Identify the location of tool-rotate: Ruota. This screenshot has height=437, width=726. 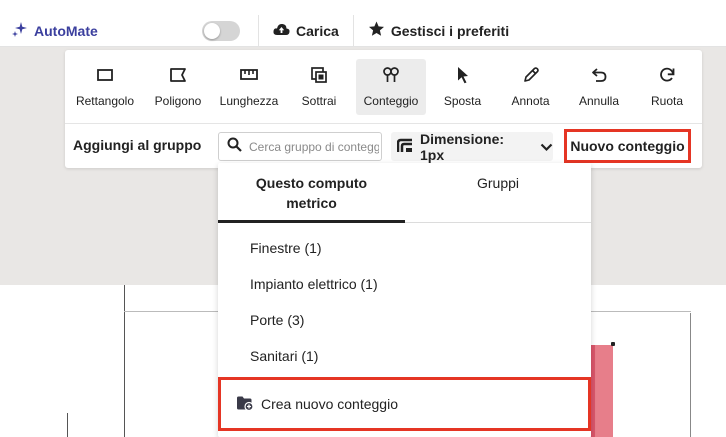
(667, 87).